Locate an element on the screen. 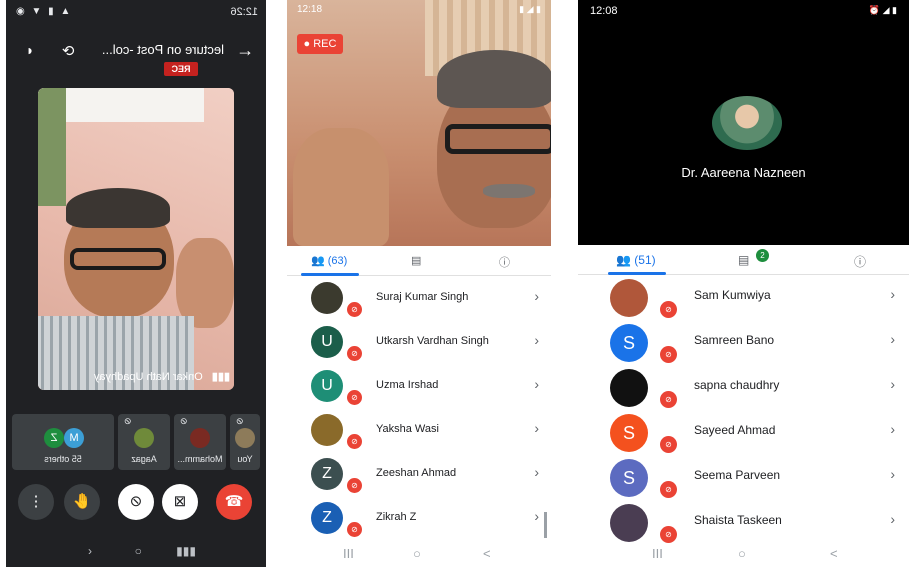  system-nav-bar: III ○ < is located at coordinates (743, 554).